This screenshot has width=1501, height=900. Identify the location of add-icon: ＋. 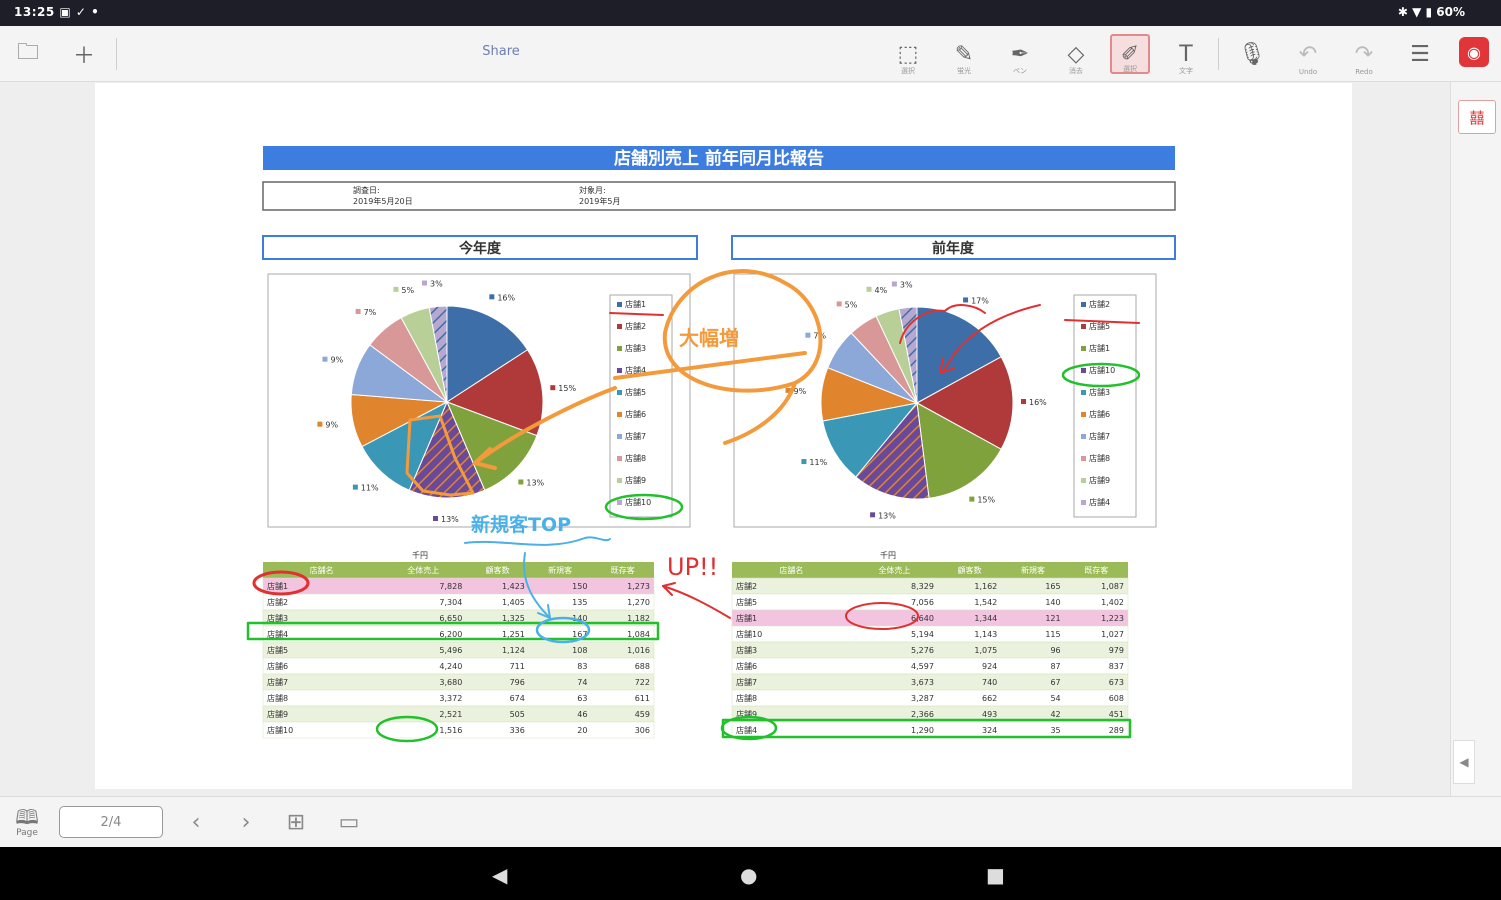
(84, 54).